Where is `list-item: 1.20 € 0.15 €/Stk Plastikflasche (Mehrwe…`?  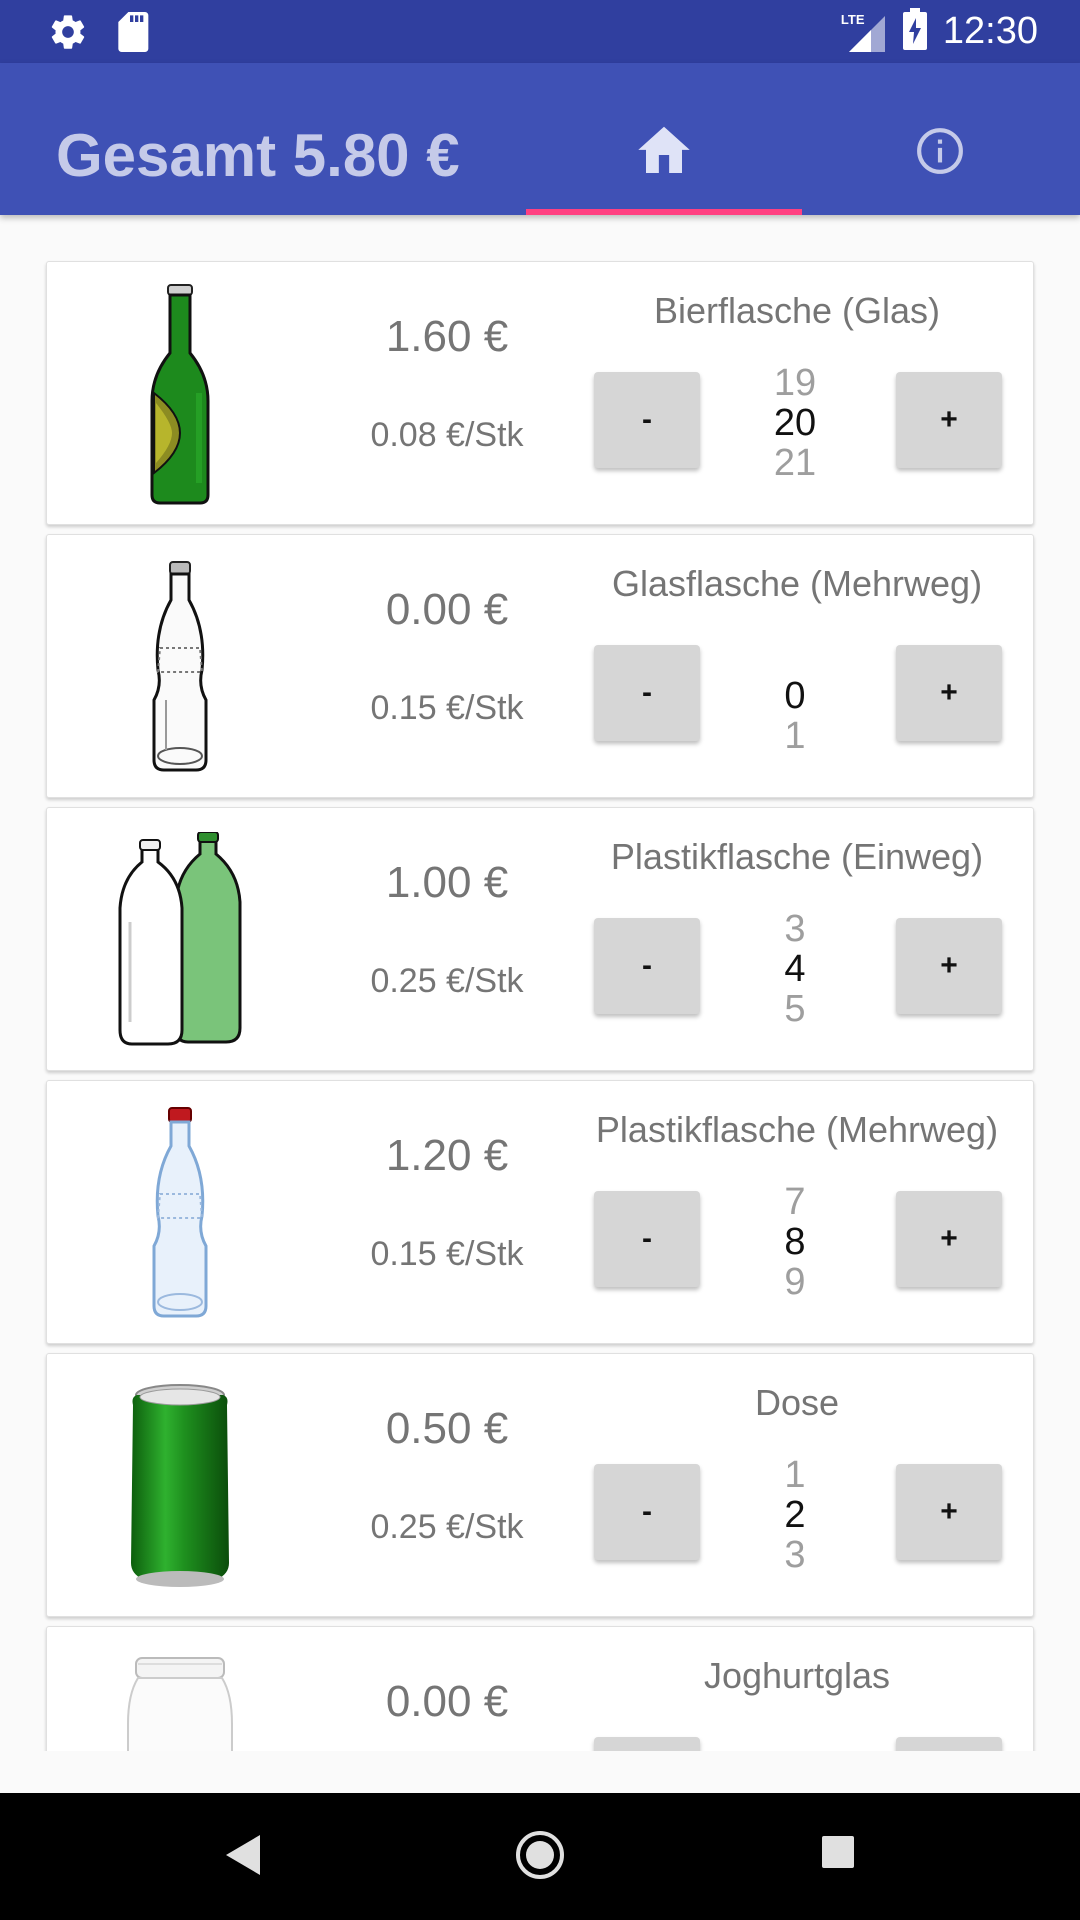 list-item: 1.20 € 0.15 €/Stk Plastikflasche (Mehrwe… is located at coordinates (540, 1212).